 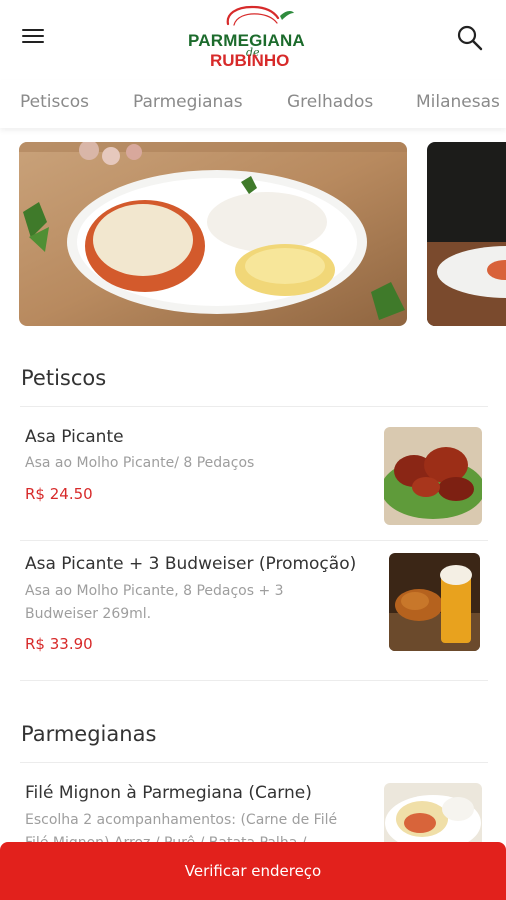 What do you see at coordinates (253, 37) in the screenshot?
I see `brand-logo: PARMEGIANA de RUBINHO` at bounding box center [253, 37].